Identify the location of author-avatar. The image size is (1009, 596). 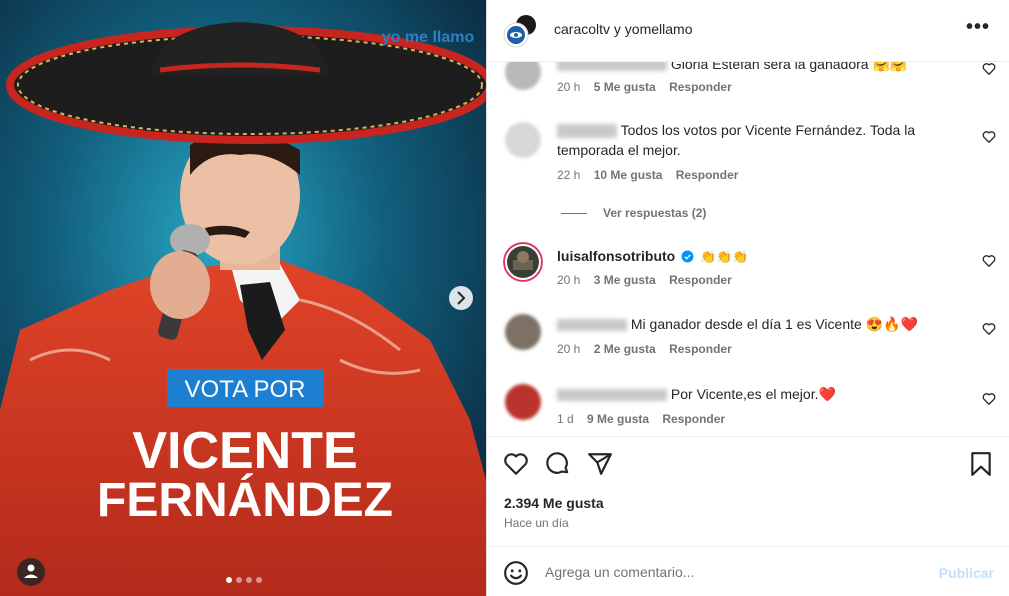
(520, 31).